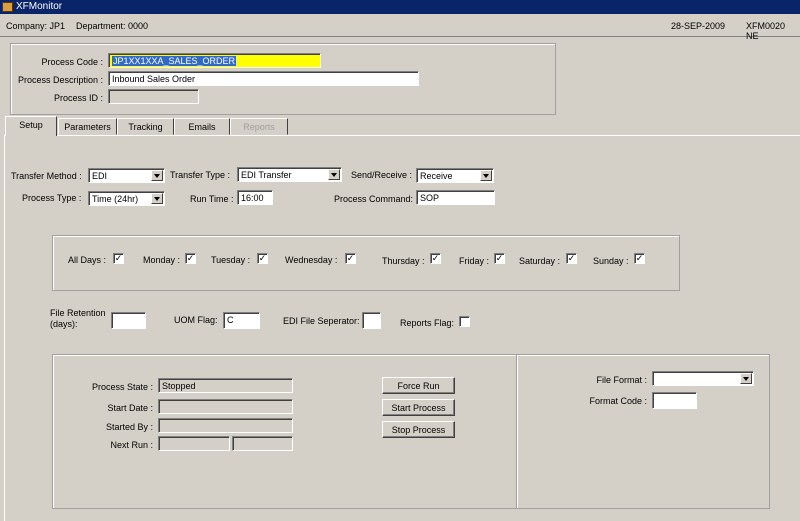 The image size is (800, 521). I want to click on process-code-field: JP1XX1XXA_SALES_ORDER, so click(214, 60).